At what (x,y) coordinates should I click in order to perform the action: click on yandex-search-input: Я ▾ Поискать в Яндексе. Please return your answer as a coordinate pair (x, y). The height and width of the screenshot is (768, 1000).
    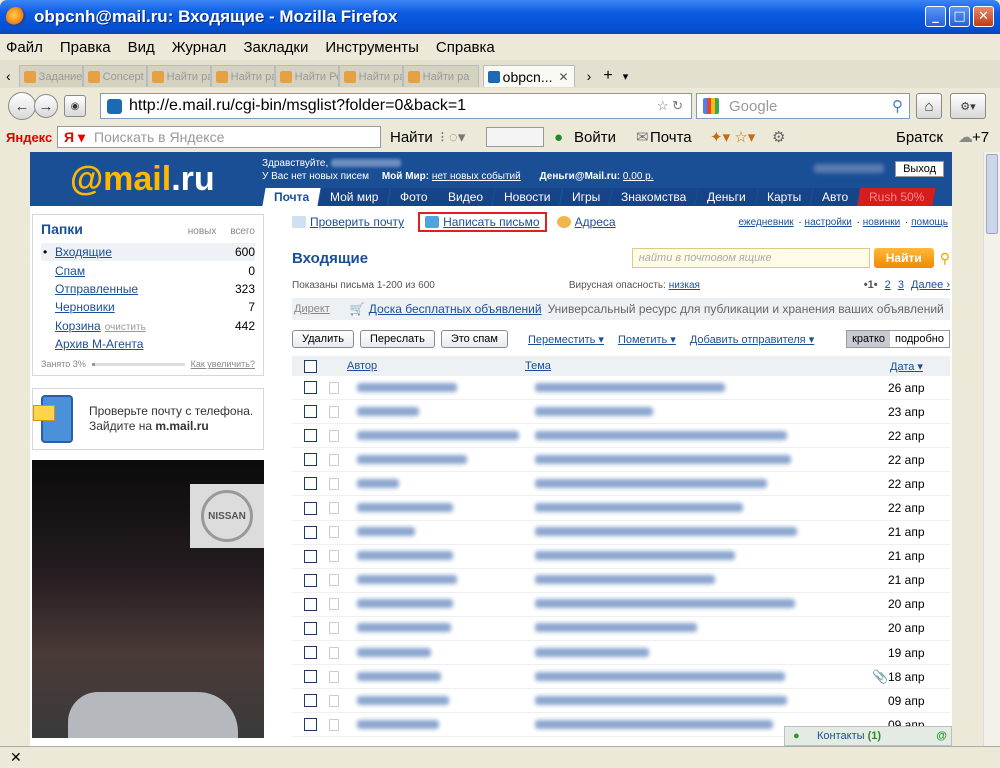
    Looking at the image, I should click on (219, 137).